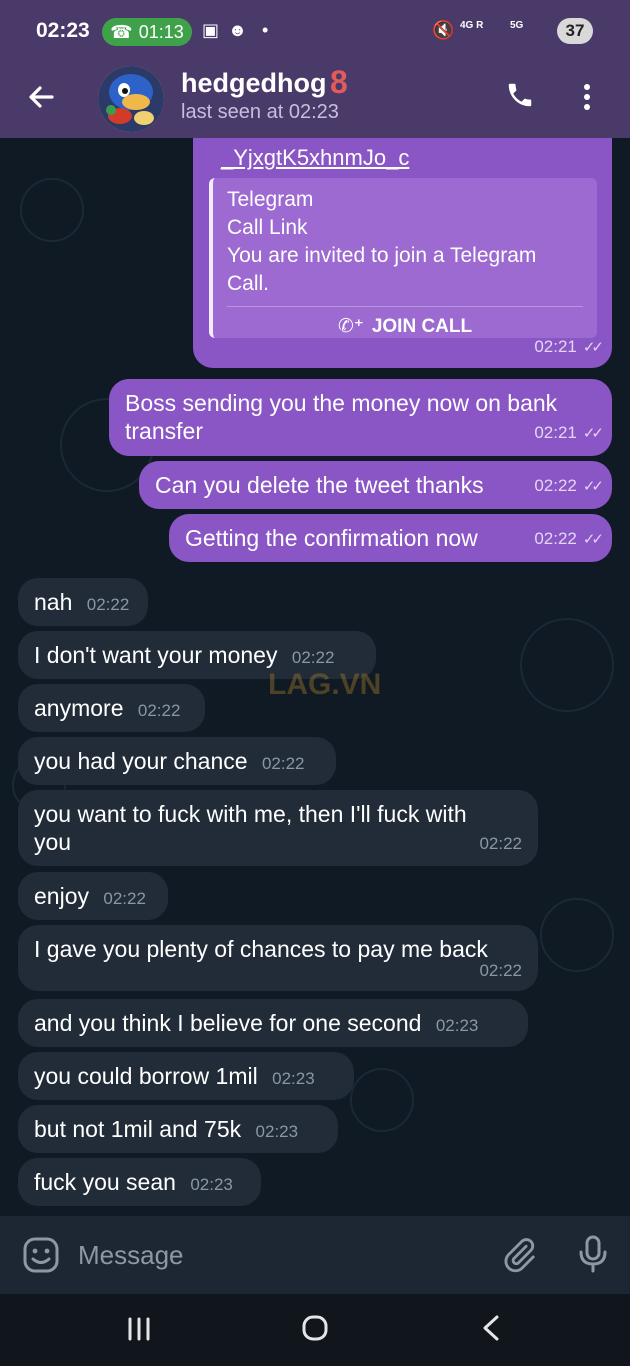  I want to click on attach-icon, so click(519, 1257).